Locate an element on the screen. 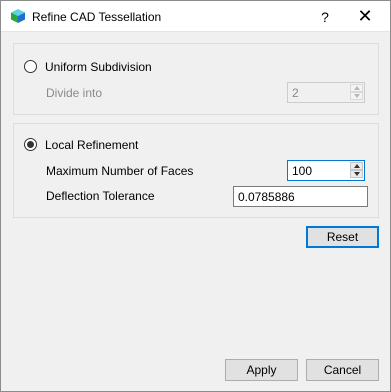 The image size is (391, 392). divide-into-label: Divide into is located at coordinates (74, 93).